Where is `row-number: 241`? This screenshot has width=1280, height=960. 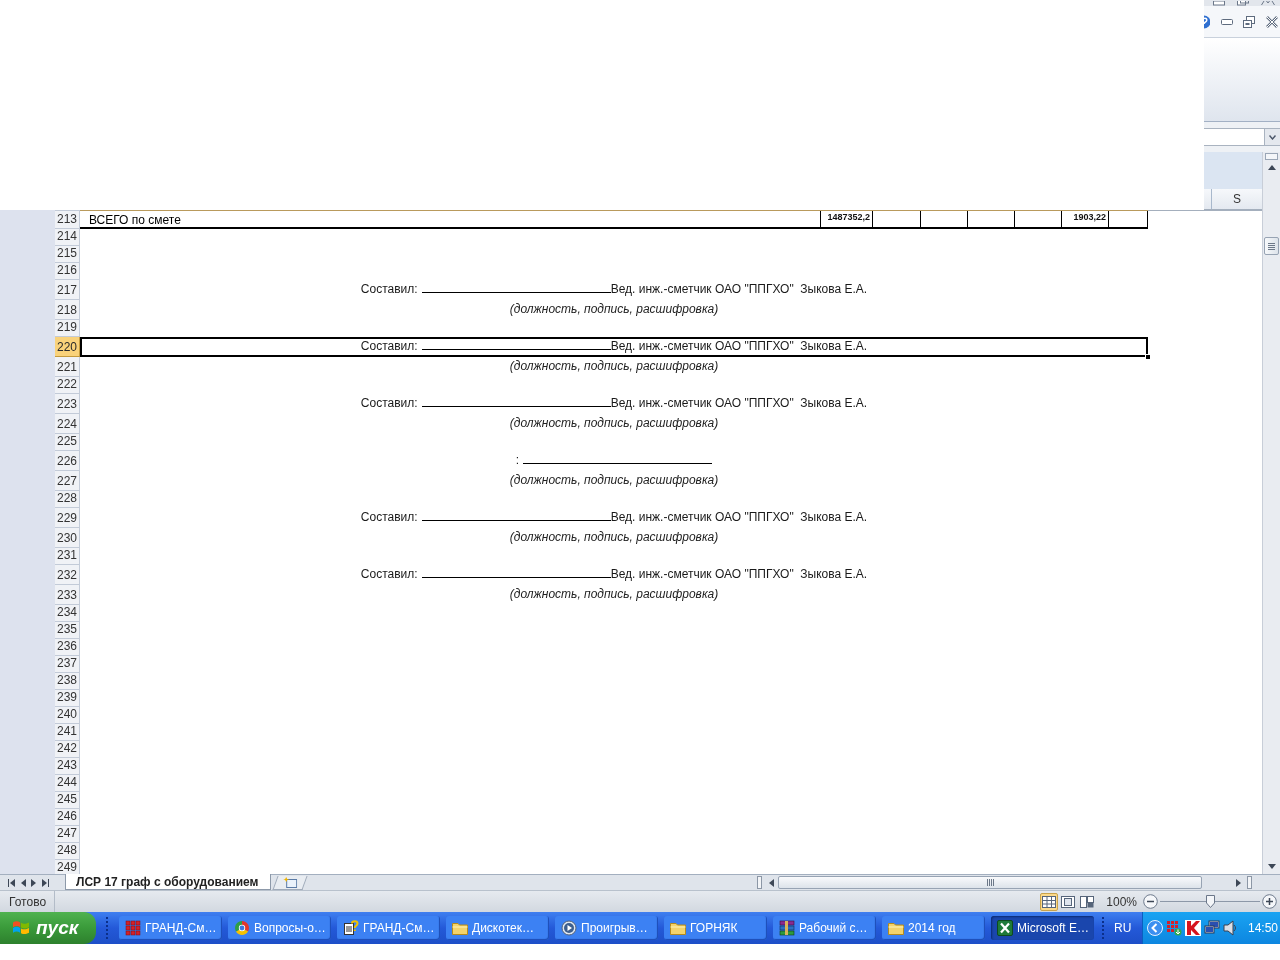
row-number: 241 is located at coordinates (67, 732).